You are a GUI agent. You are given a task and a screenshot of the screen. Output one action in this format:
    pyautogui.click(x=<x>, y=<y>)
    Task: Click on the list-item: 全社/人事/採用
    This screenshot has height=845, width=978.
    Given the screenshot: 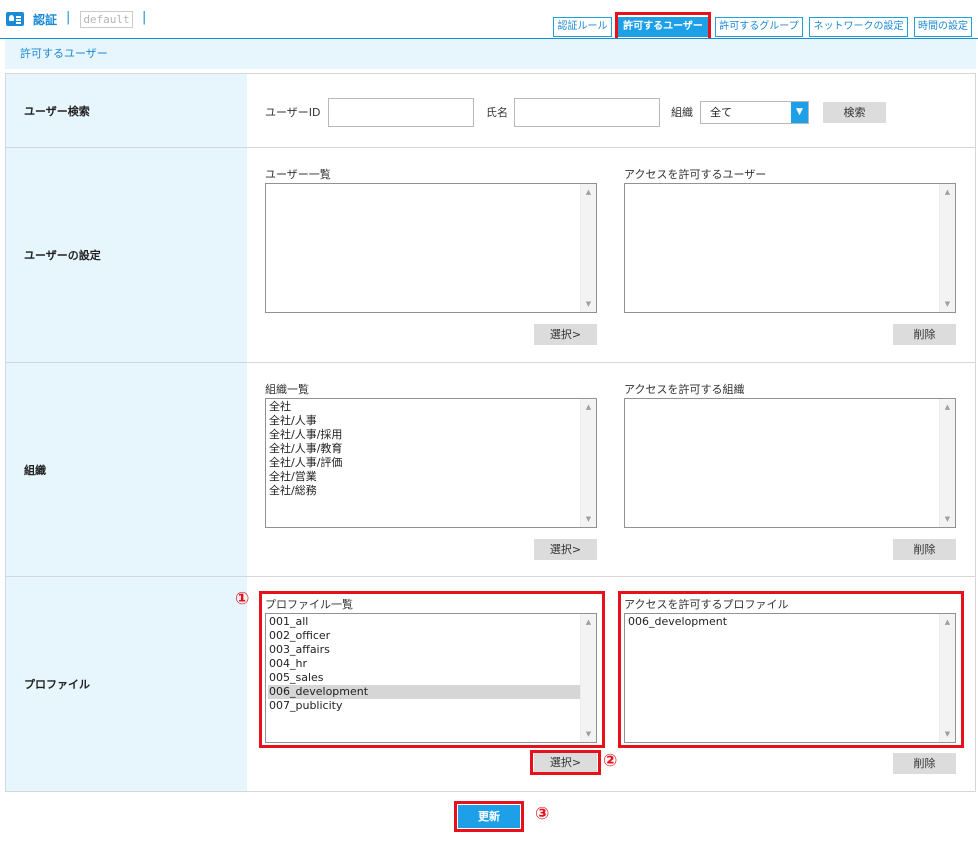 What is the action you would take?
    pyautogui.click(x=424, y=435)
    